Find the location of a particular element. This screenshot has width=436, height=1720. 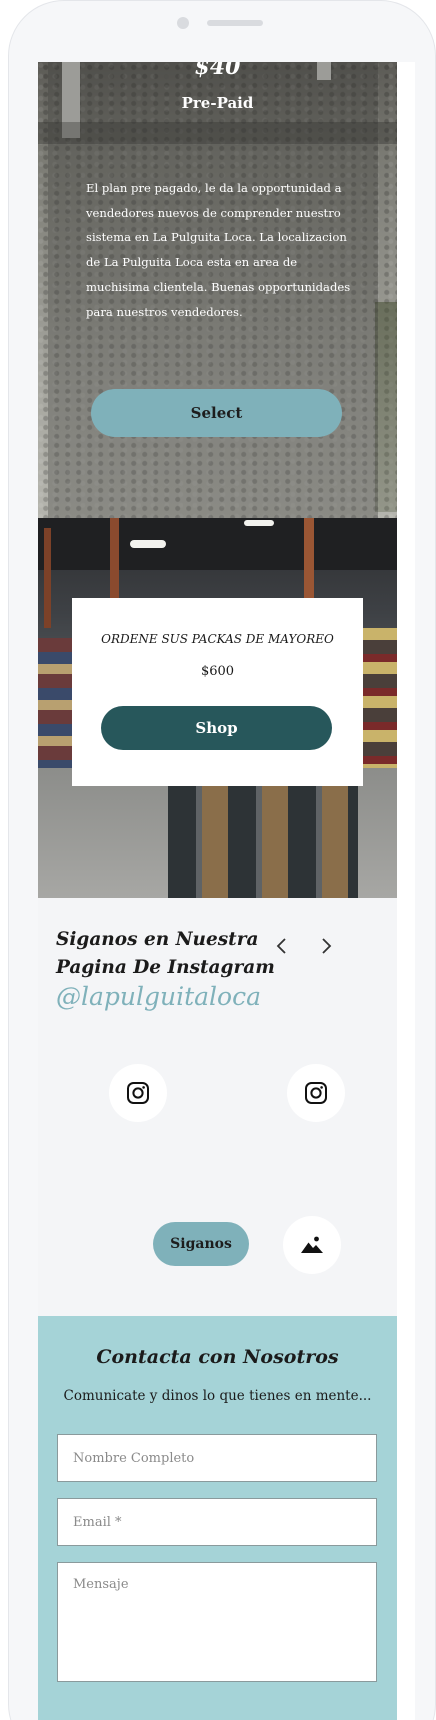

email-field is located at coordinates (217, 1522).